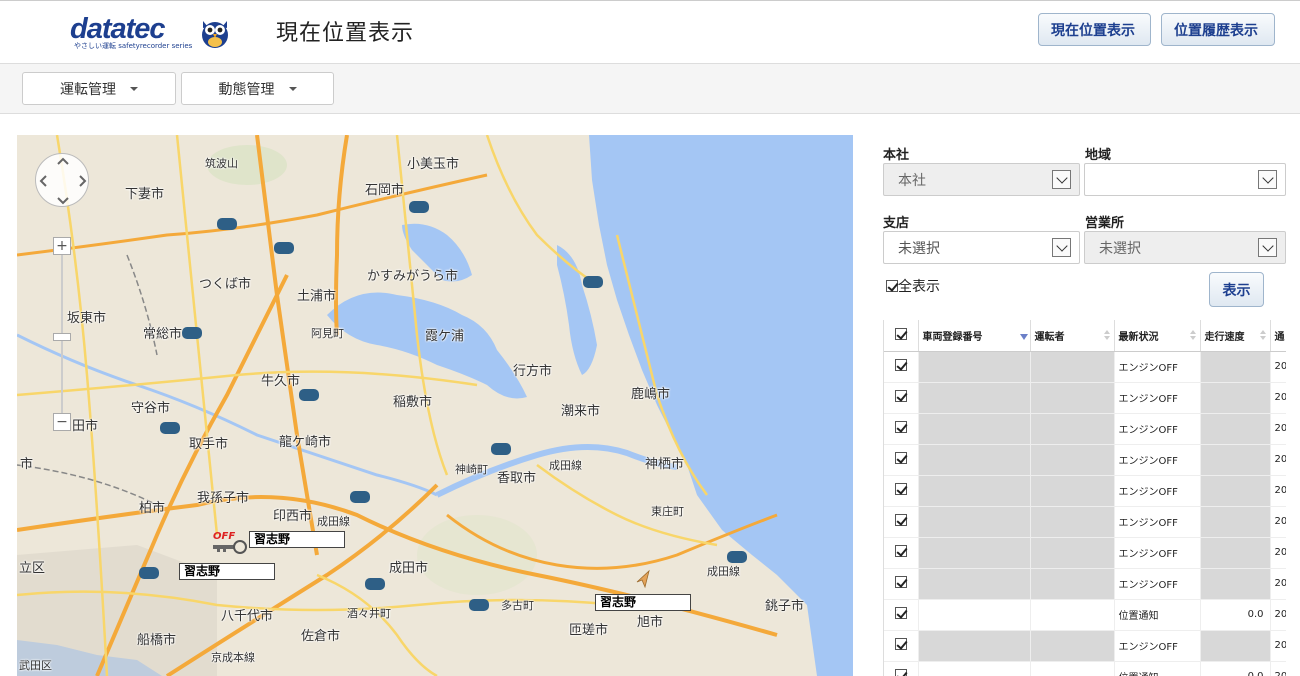 This screenshot has width=1300, height=676. What do you see at coordinates (1120, 248) in the screenshot?
I see `sales-office-value: 未選択` at bounding box center [1120, 248].